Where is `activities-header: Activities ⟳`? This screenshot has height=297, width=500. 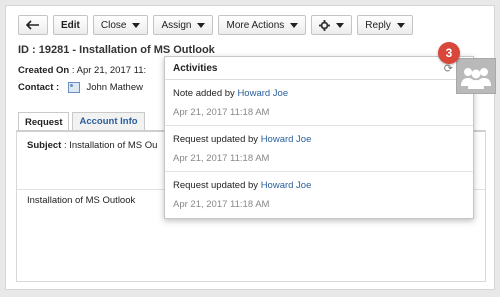 activities-header: Activities ⟳ is located at coordinates (319, 68).